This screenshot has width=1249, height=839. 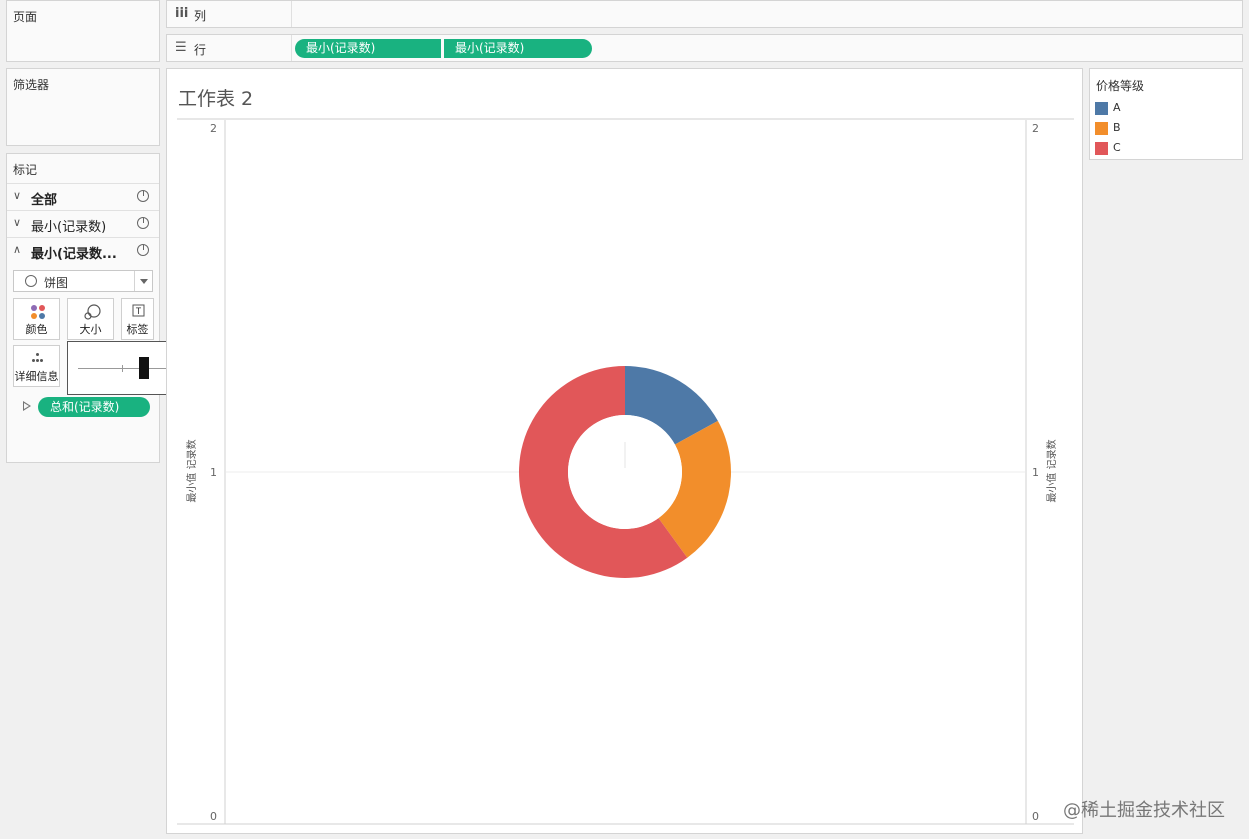 What do you see at coordinates (1166, 114) in the screenshot?
I see `color-legend: 价格等级 A B C` at bounding box center [1166, 114].